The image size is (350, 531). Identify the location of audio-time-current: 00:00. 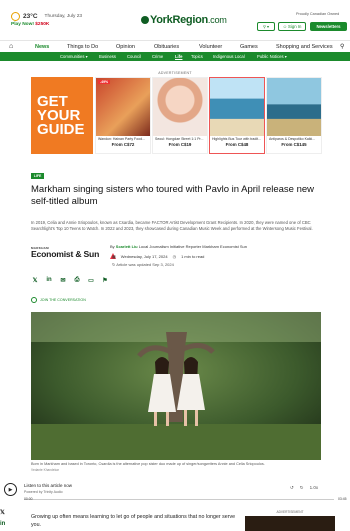
(28, 499).